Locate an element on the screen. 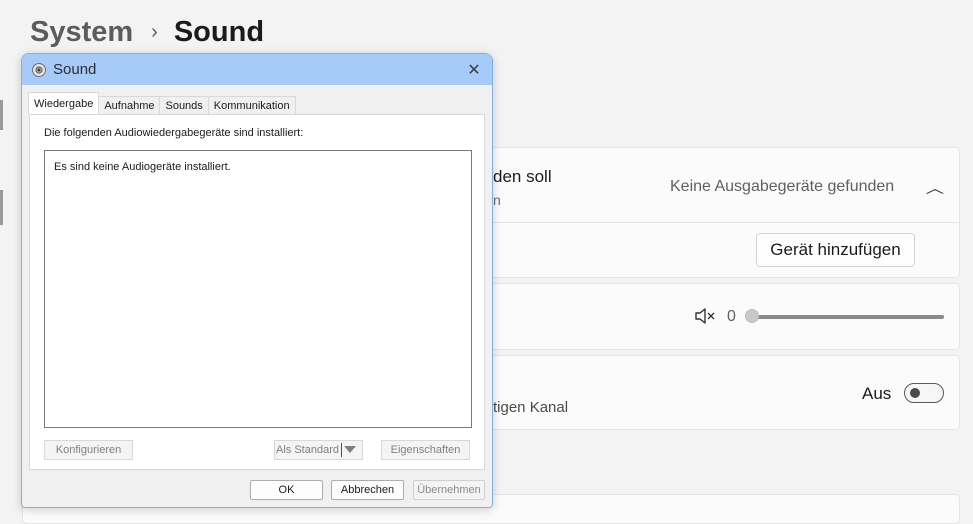  set-default-label: Als Standard is located at coordinates (307, 450).